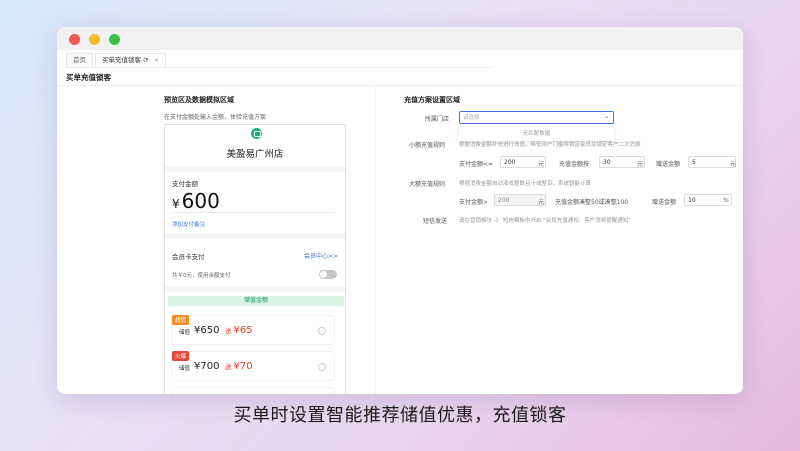  What do you see at coordinates (243, 366) in the screenshot?
I see `offer-gift-amount: ¥70` at bounding box center [243, 366].